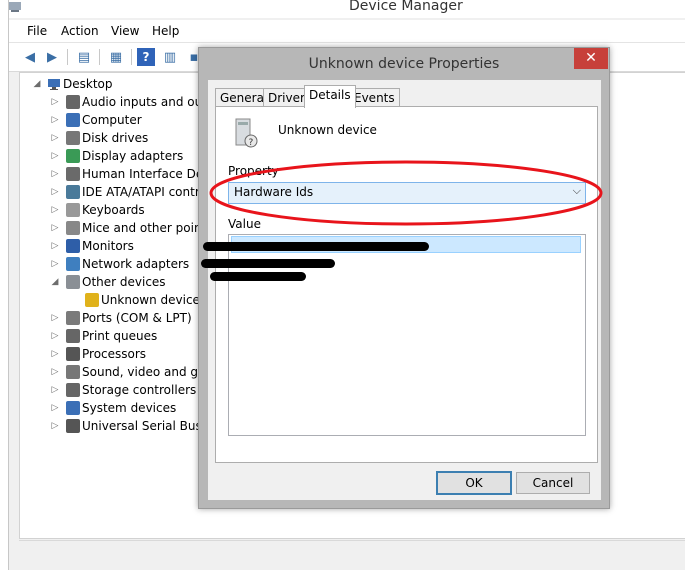 The height and width of the screenshot is (578, 685). Describe the element at coordinates (124, 282) in the screenshot. I see `tree-item-label: Other devices` at that location.